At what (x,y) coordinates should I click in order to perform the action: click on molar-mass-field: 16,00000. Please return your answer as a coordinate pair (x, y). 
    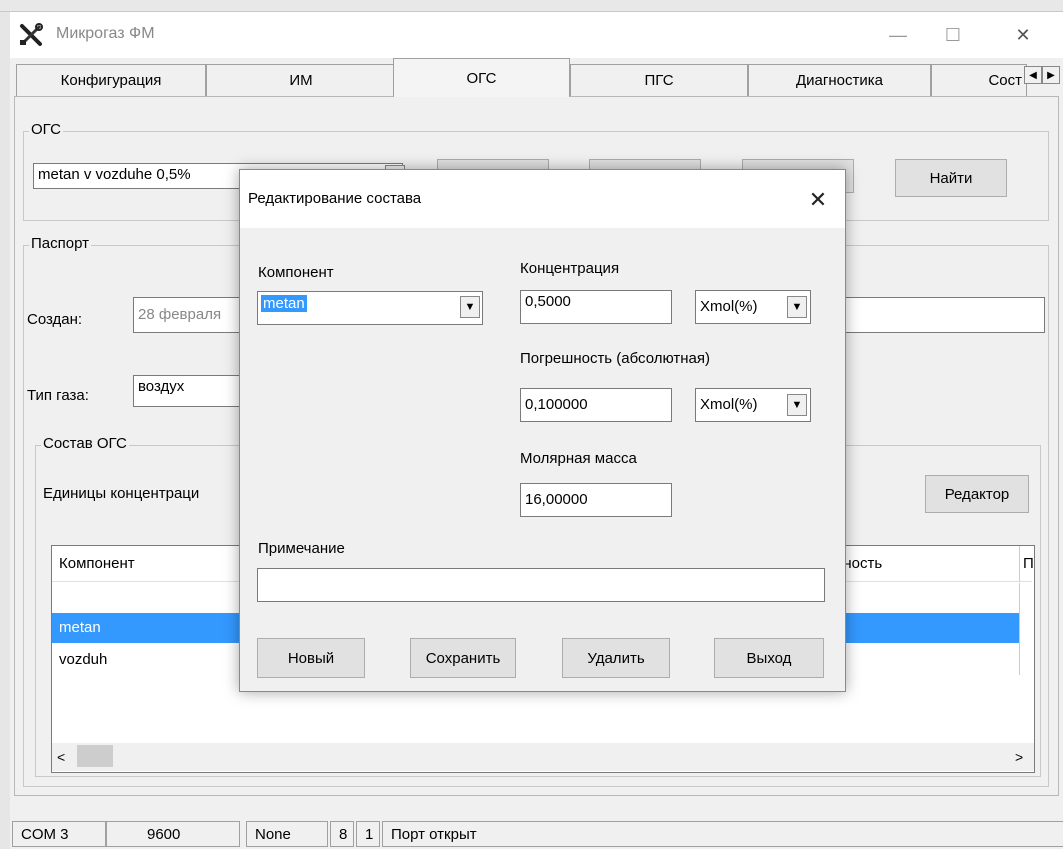
    Looking at the image, I should click on (596, 500).